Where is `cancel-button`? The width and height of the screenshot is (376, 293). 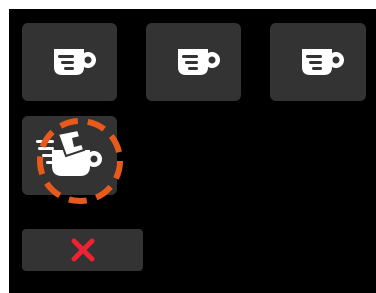 cancel-button is located at coordinates (82, 250).